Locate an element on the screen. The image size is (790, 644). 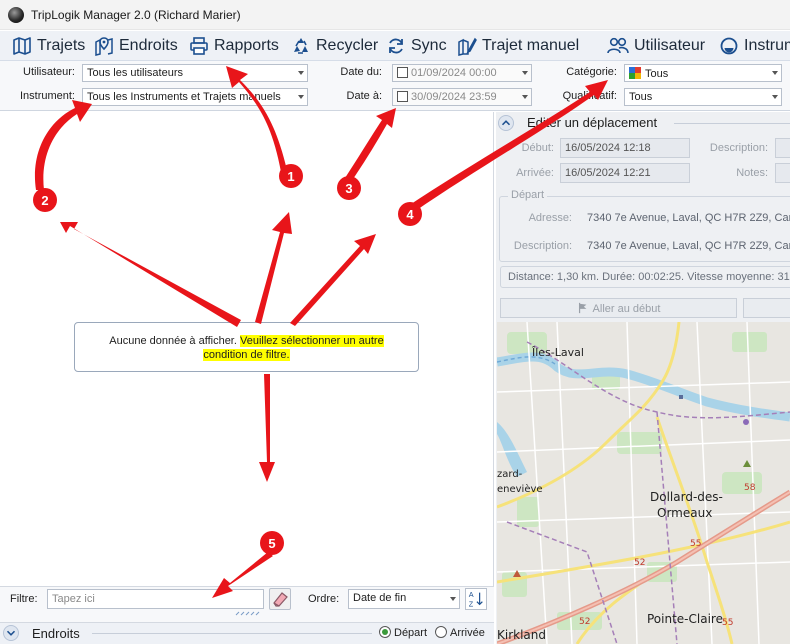
goto-end-button is located at coordinates (766, 308).